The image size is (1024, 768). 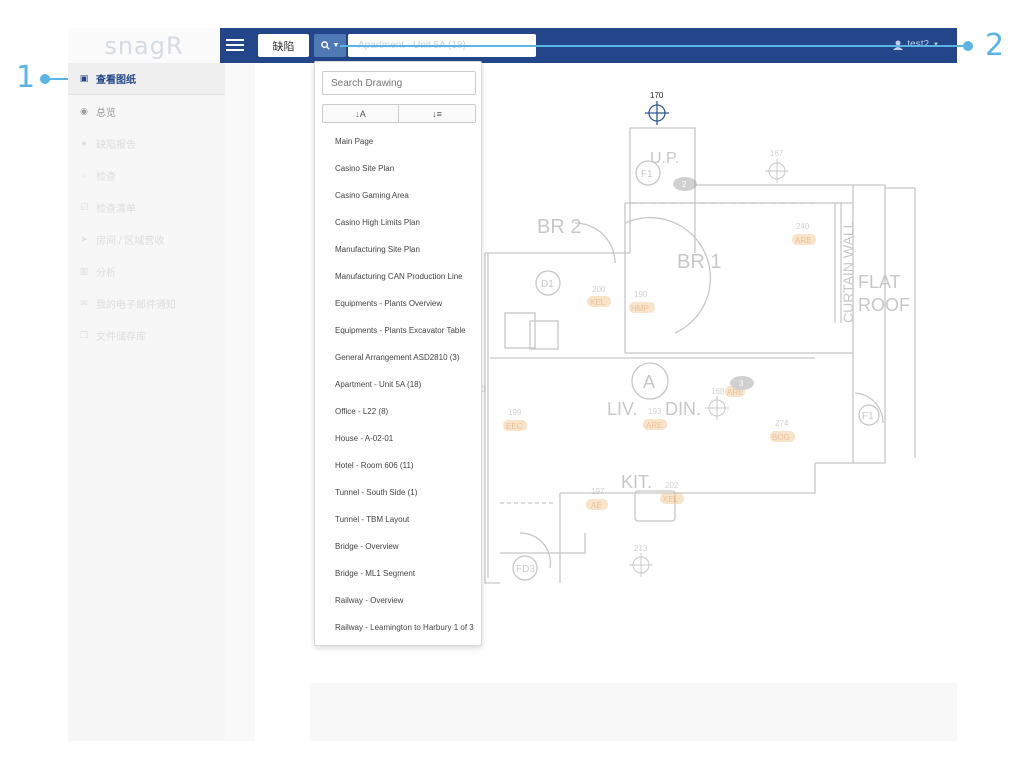 What do you see at coordinates (398, 546) in the screenshot?
I see `drawing-list-item: Bridge - Overview` at bounding box center [398, 546].